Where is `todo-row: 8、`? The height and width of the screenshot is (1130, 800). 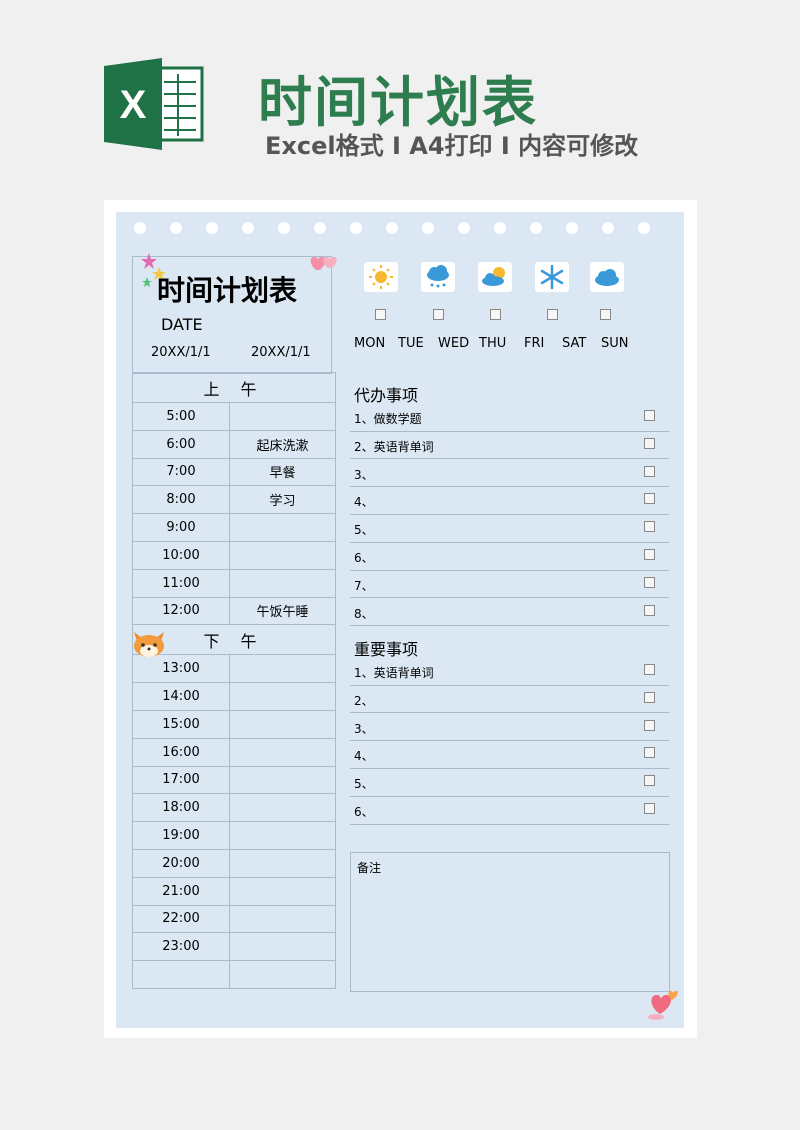
todo-row: 8、 is located at coordinates (509, 613).